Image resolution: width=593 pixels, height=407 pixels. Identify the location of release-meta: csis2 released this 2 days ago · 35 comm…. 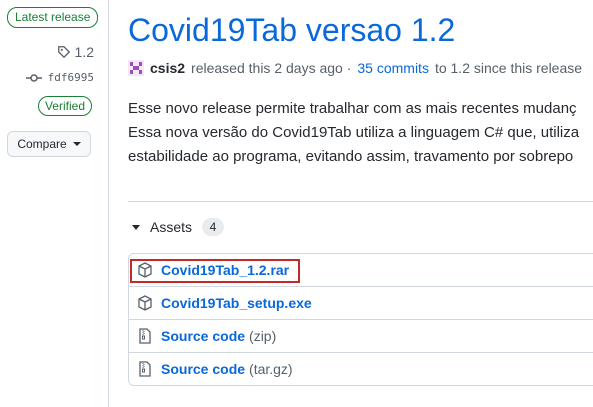
(355, 68).